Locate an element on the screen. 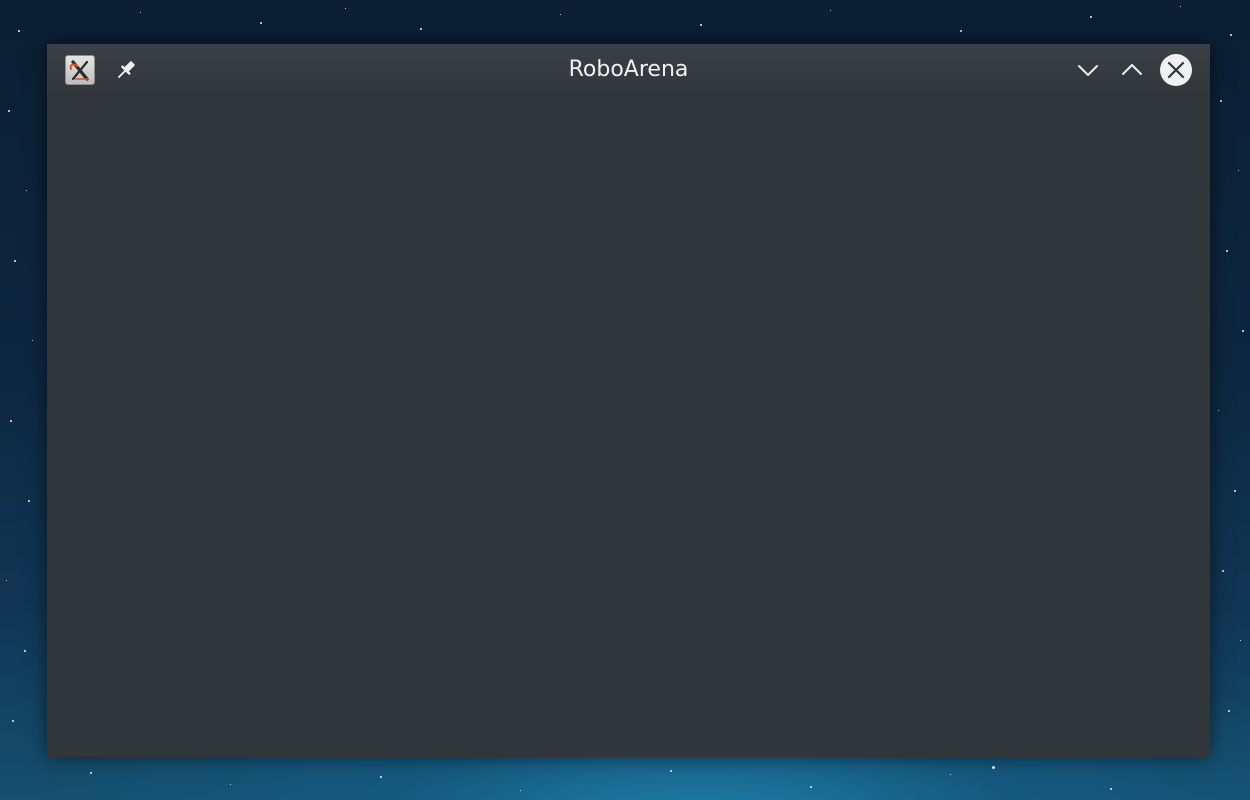 This screenshot has width=1250, height=800. minimize-button is located at coordinates (1088, 70).